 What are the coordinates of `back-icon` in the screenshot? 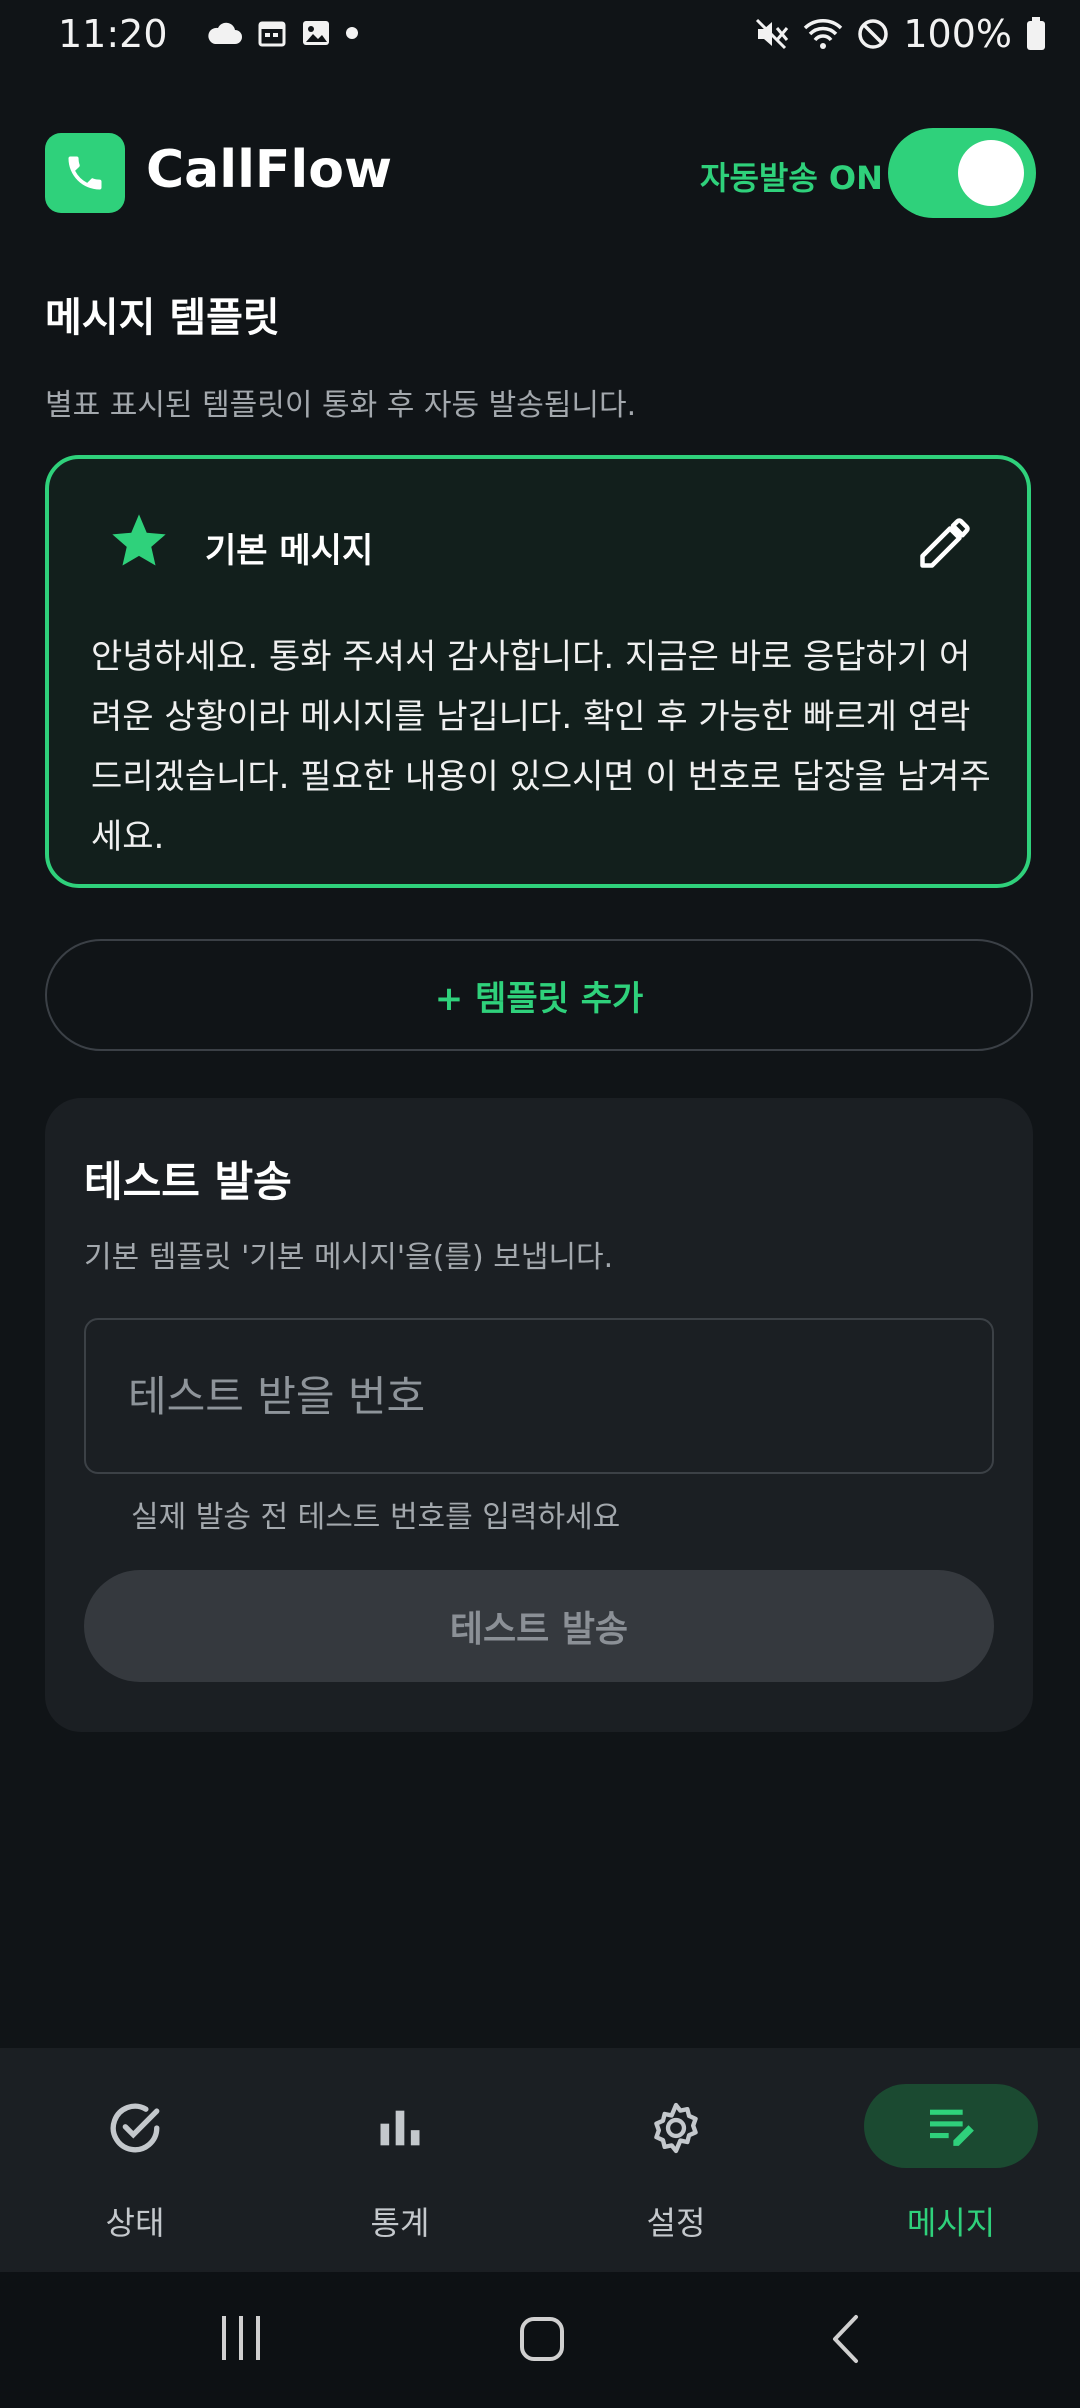 It's located at (845, 2339).